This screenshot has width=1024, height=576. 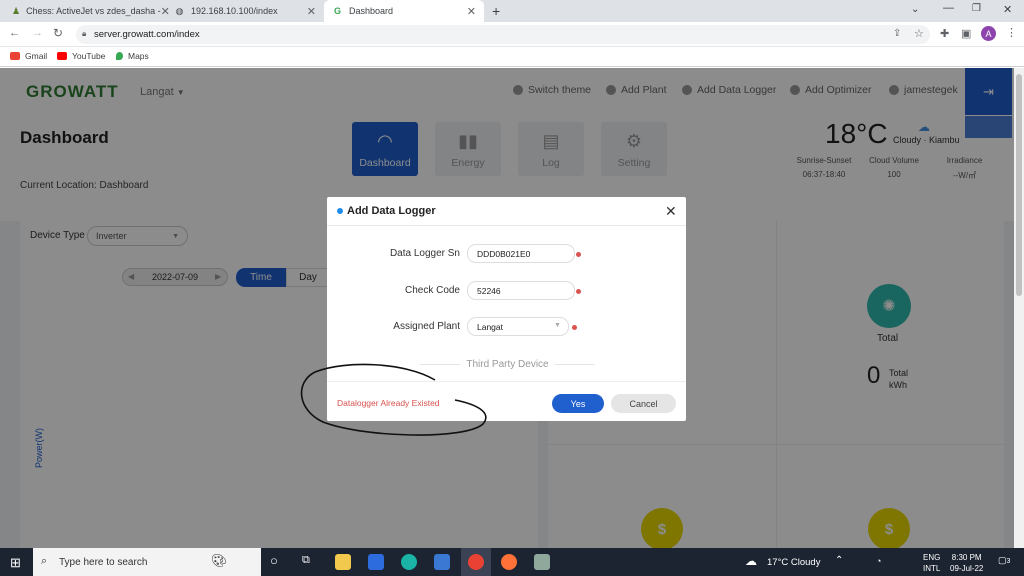 What do you see at coordinates (512, 57) in the screenshot?
I see `bookmarks-bar: Gmail YouTube Maps` at bounding box center [512, 57].